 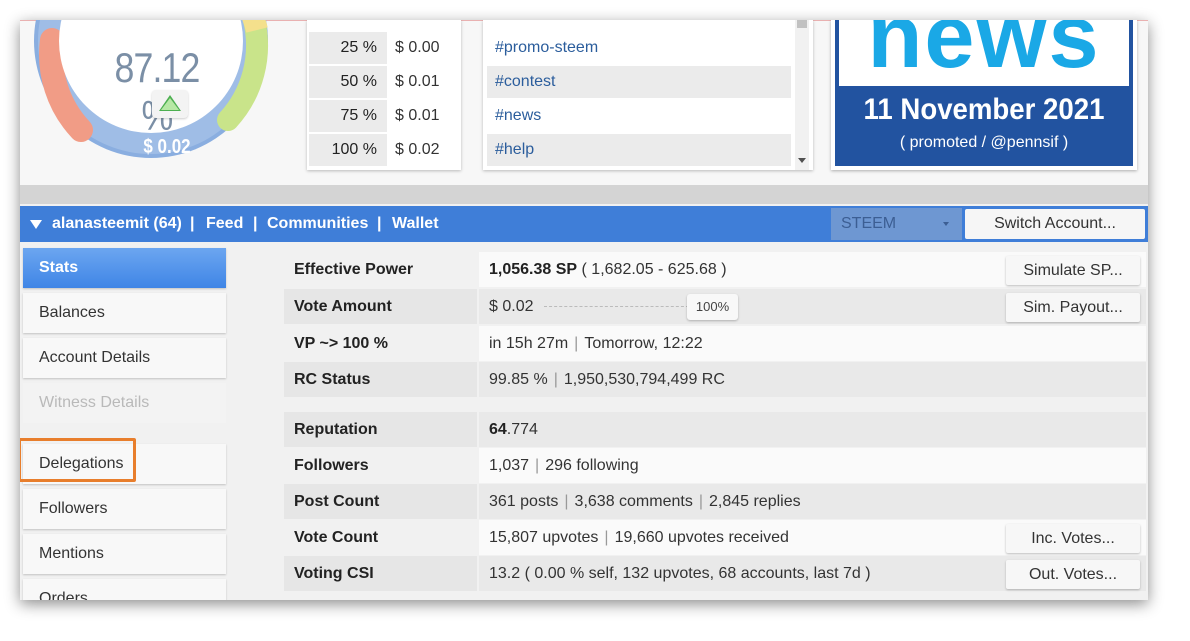 I want to click on sidebar-item-delegations: Delegations, so click(x=124, y=464).